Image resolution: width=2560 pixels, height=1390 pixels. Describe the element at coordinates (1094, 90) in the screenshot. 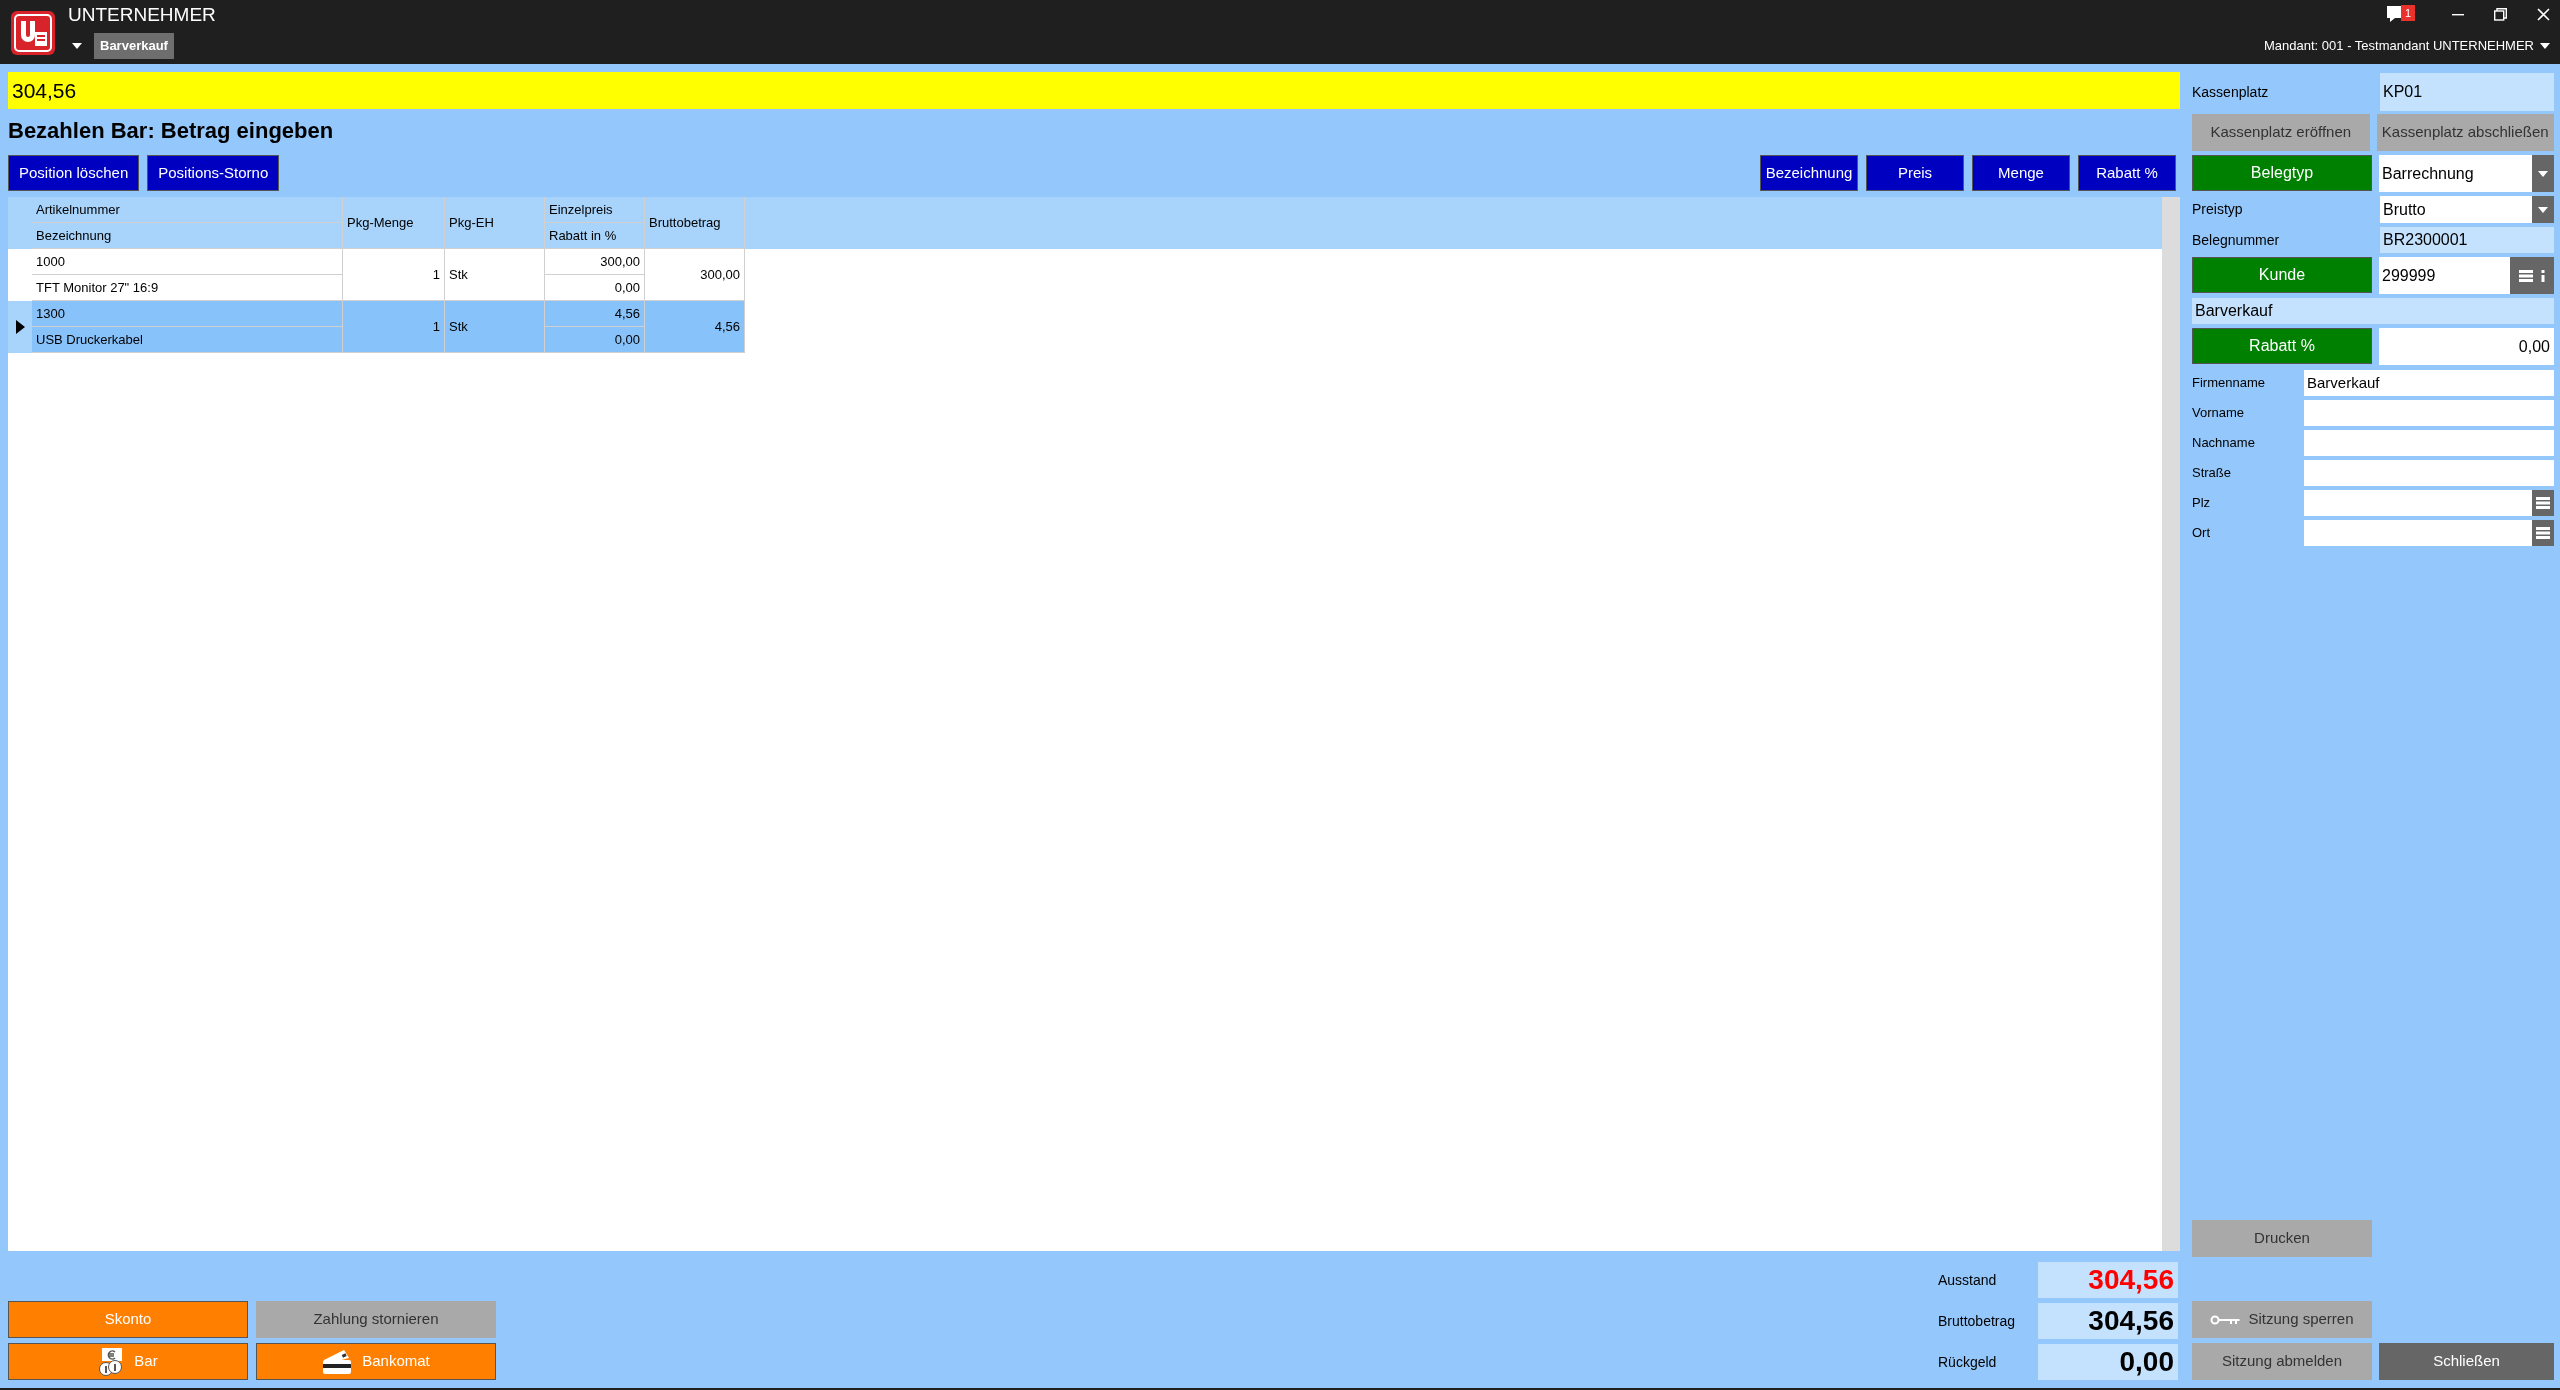

I see `amount-input: 304,56` at that location.